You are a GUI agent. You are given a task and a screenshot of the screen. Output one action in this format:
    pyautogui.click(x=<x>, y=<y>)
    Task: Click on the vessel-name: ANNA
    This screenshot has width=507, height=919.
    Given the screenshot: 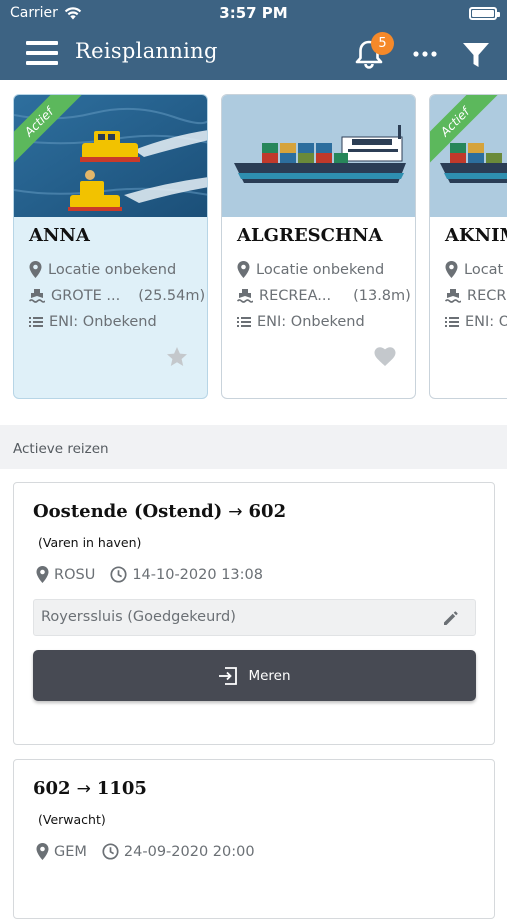 What is the action you would take?
    pyautogui.click(x=59, y=235)
    